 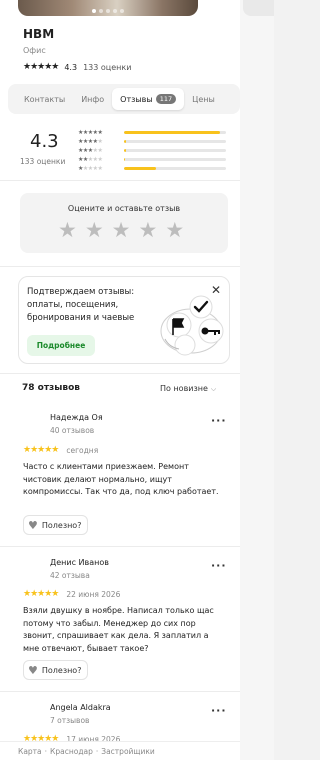 What do you see at coordinates (72, 430) in the screenshot?
I see `review-author-count: 40 отзывов` at bounding box center [72, 430].